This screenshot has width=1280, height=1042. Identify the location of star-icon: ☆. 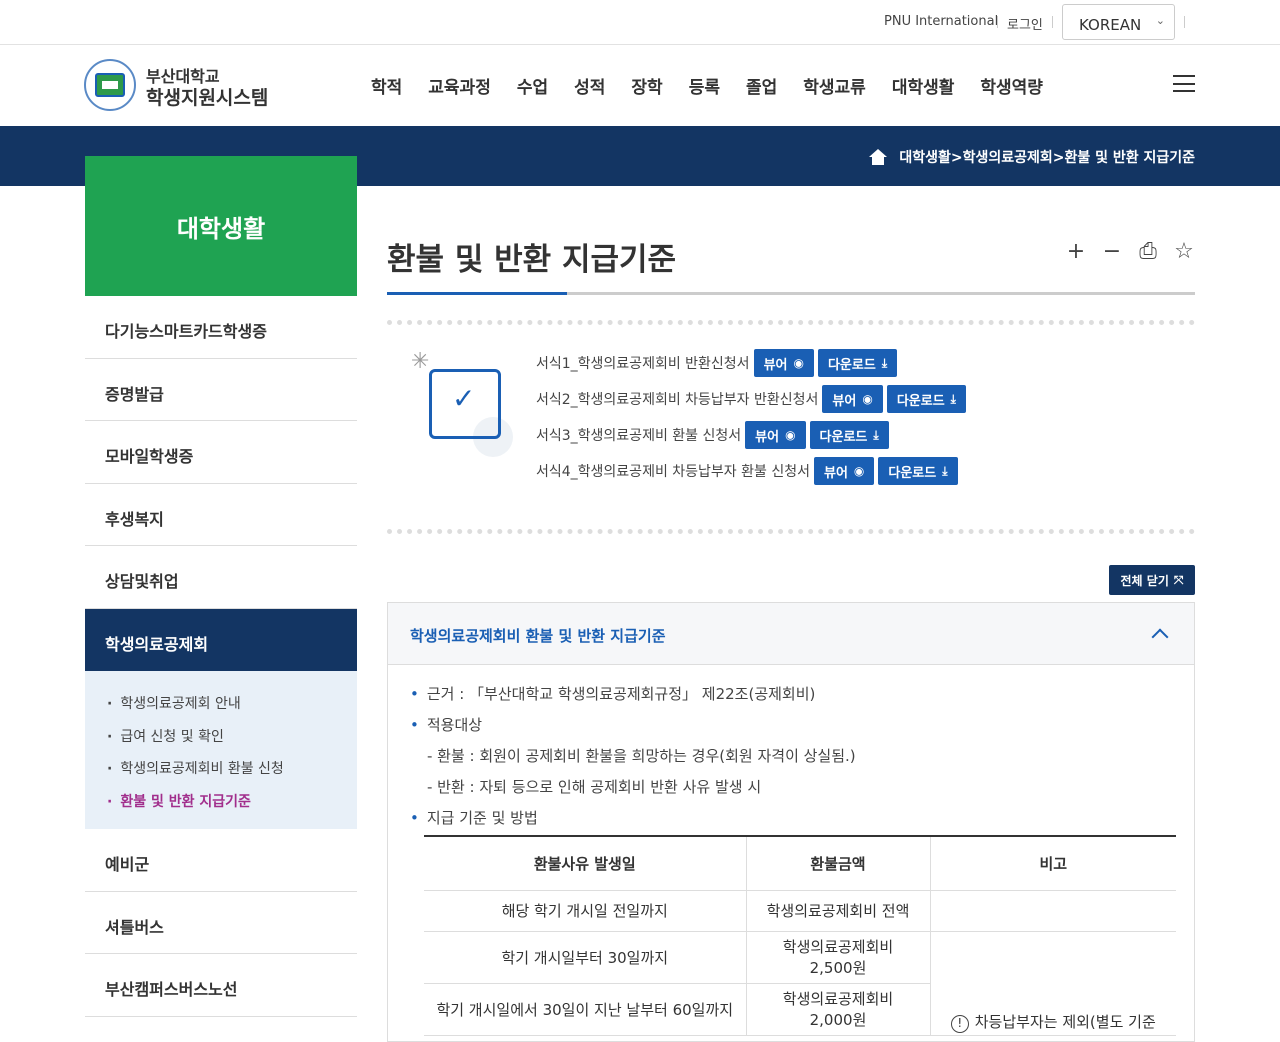
(1184, 252).